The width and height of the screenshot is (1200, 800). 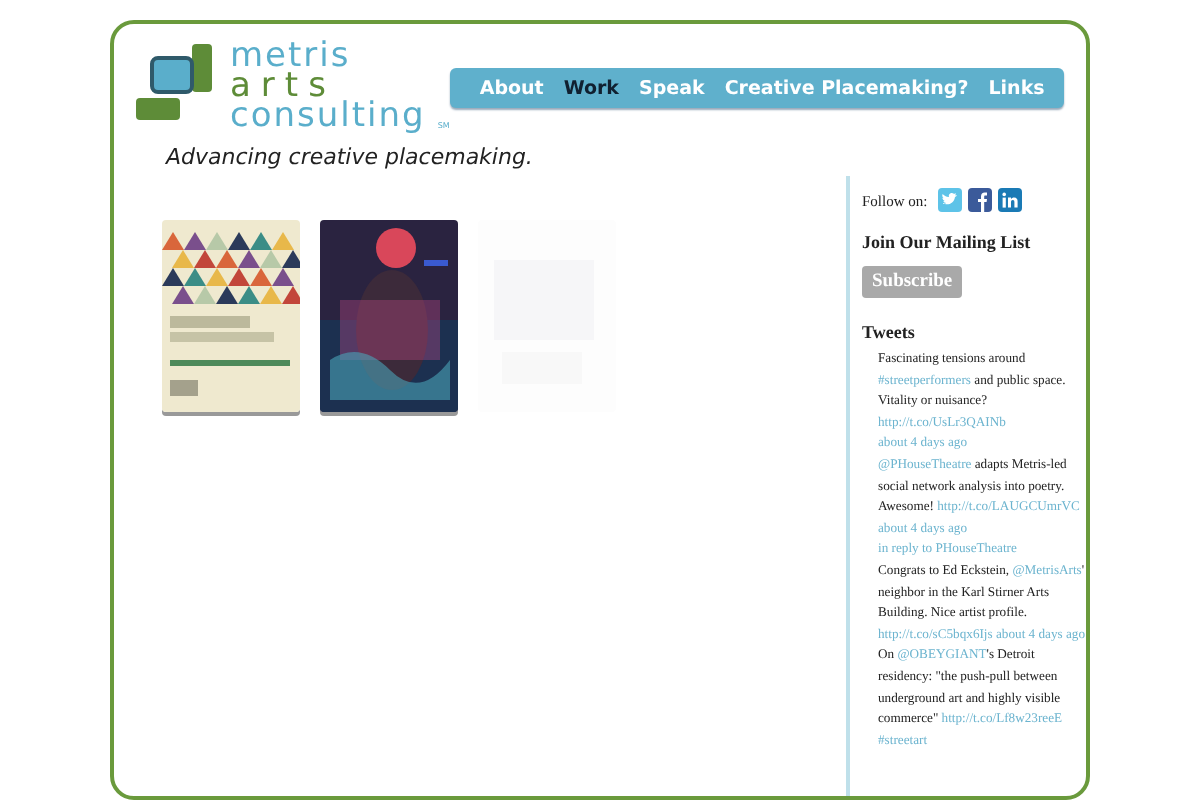 What do you see at coordinates (349, 156) in the screenshot?
I see `tagline: Advancing creative placemaking.` at bounding box center [349, 156].